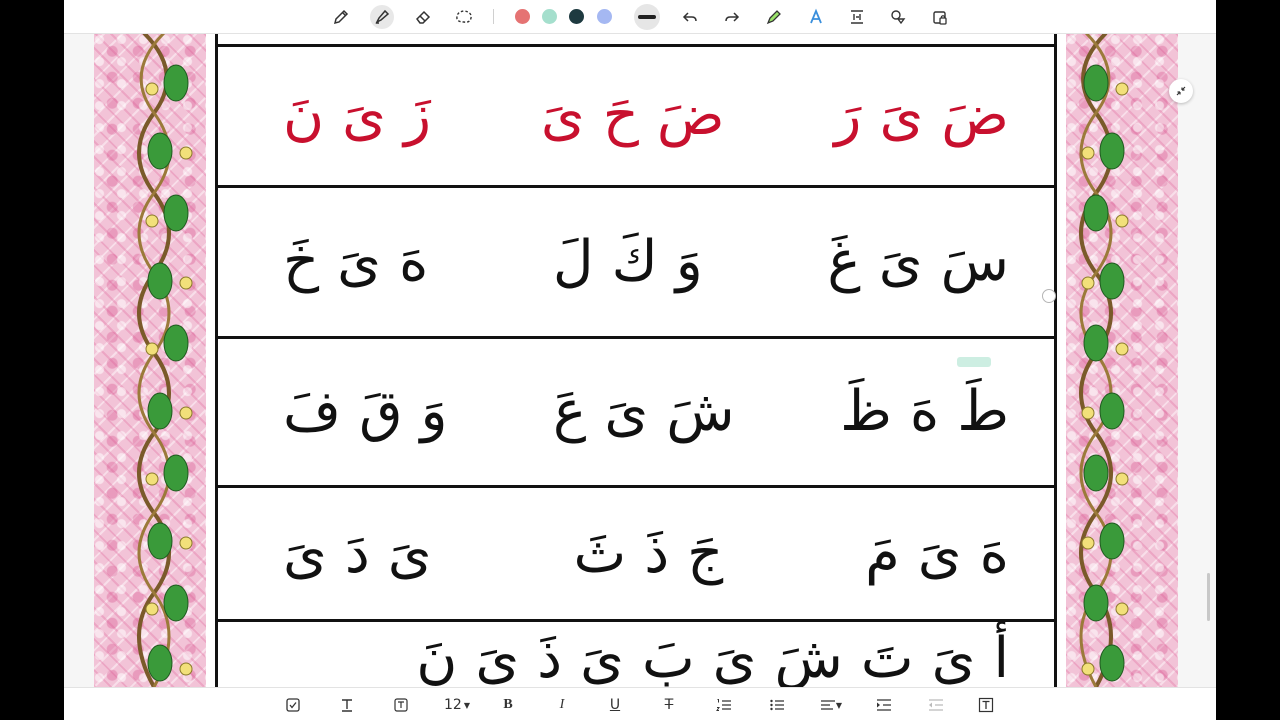 Image resolution: width=1280 pixels, height=720 pixels. I want to click on bottom-toolbar: 12 ▼ B I U T ▼, so click(640, 703).